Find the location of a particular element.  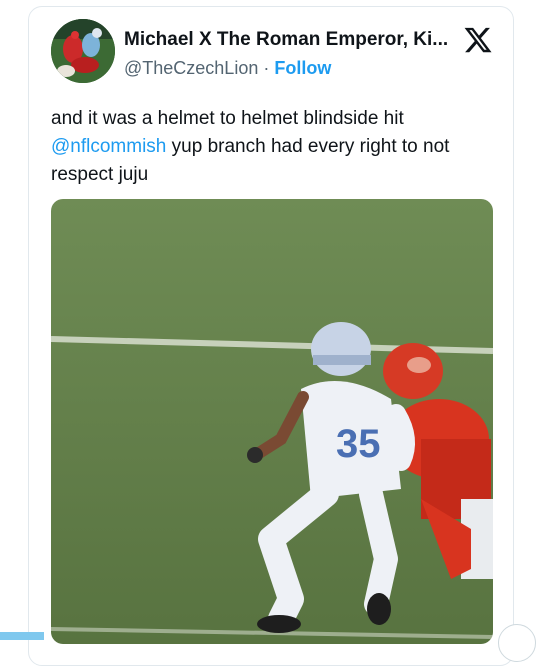

avatar-image is located at coordinates (83, 51).